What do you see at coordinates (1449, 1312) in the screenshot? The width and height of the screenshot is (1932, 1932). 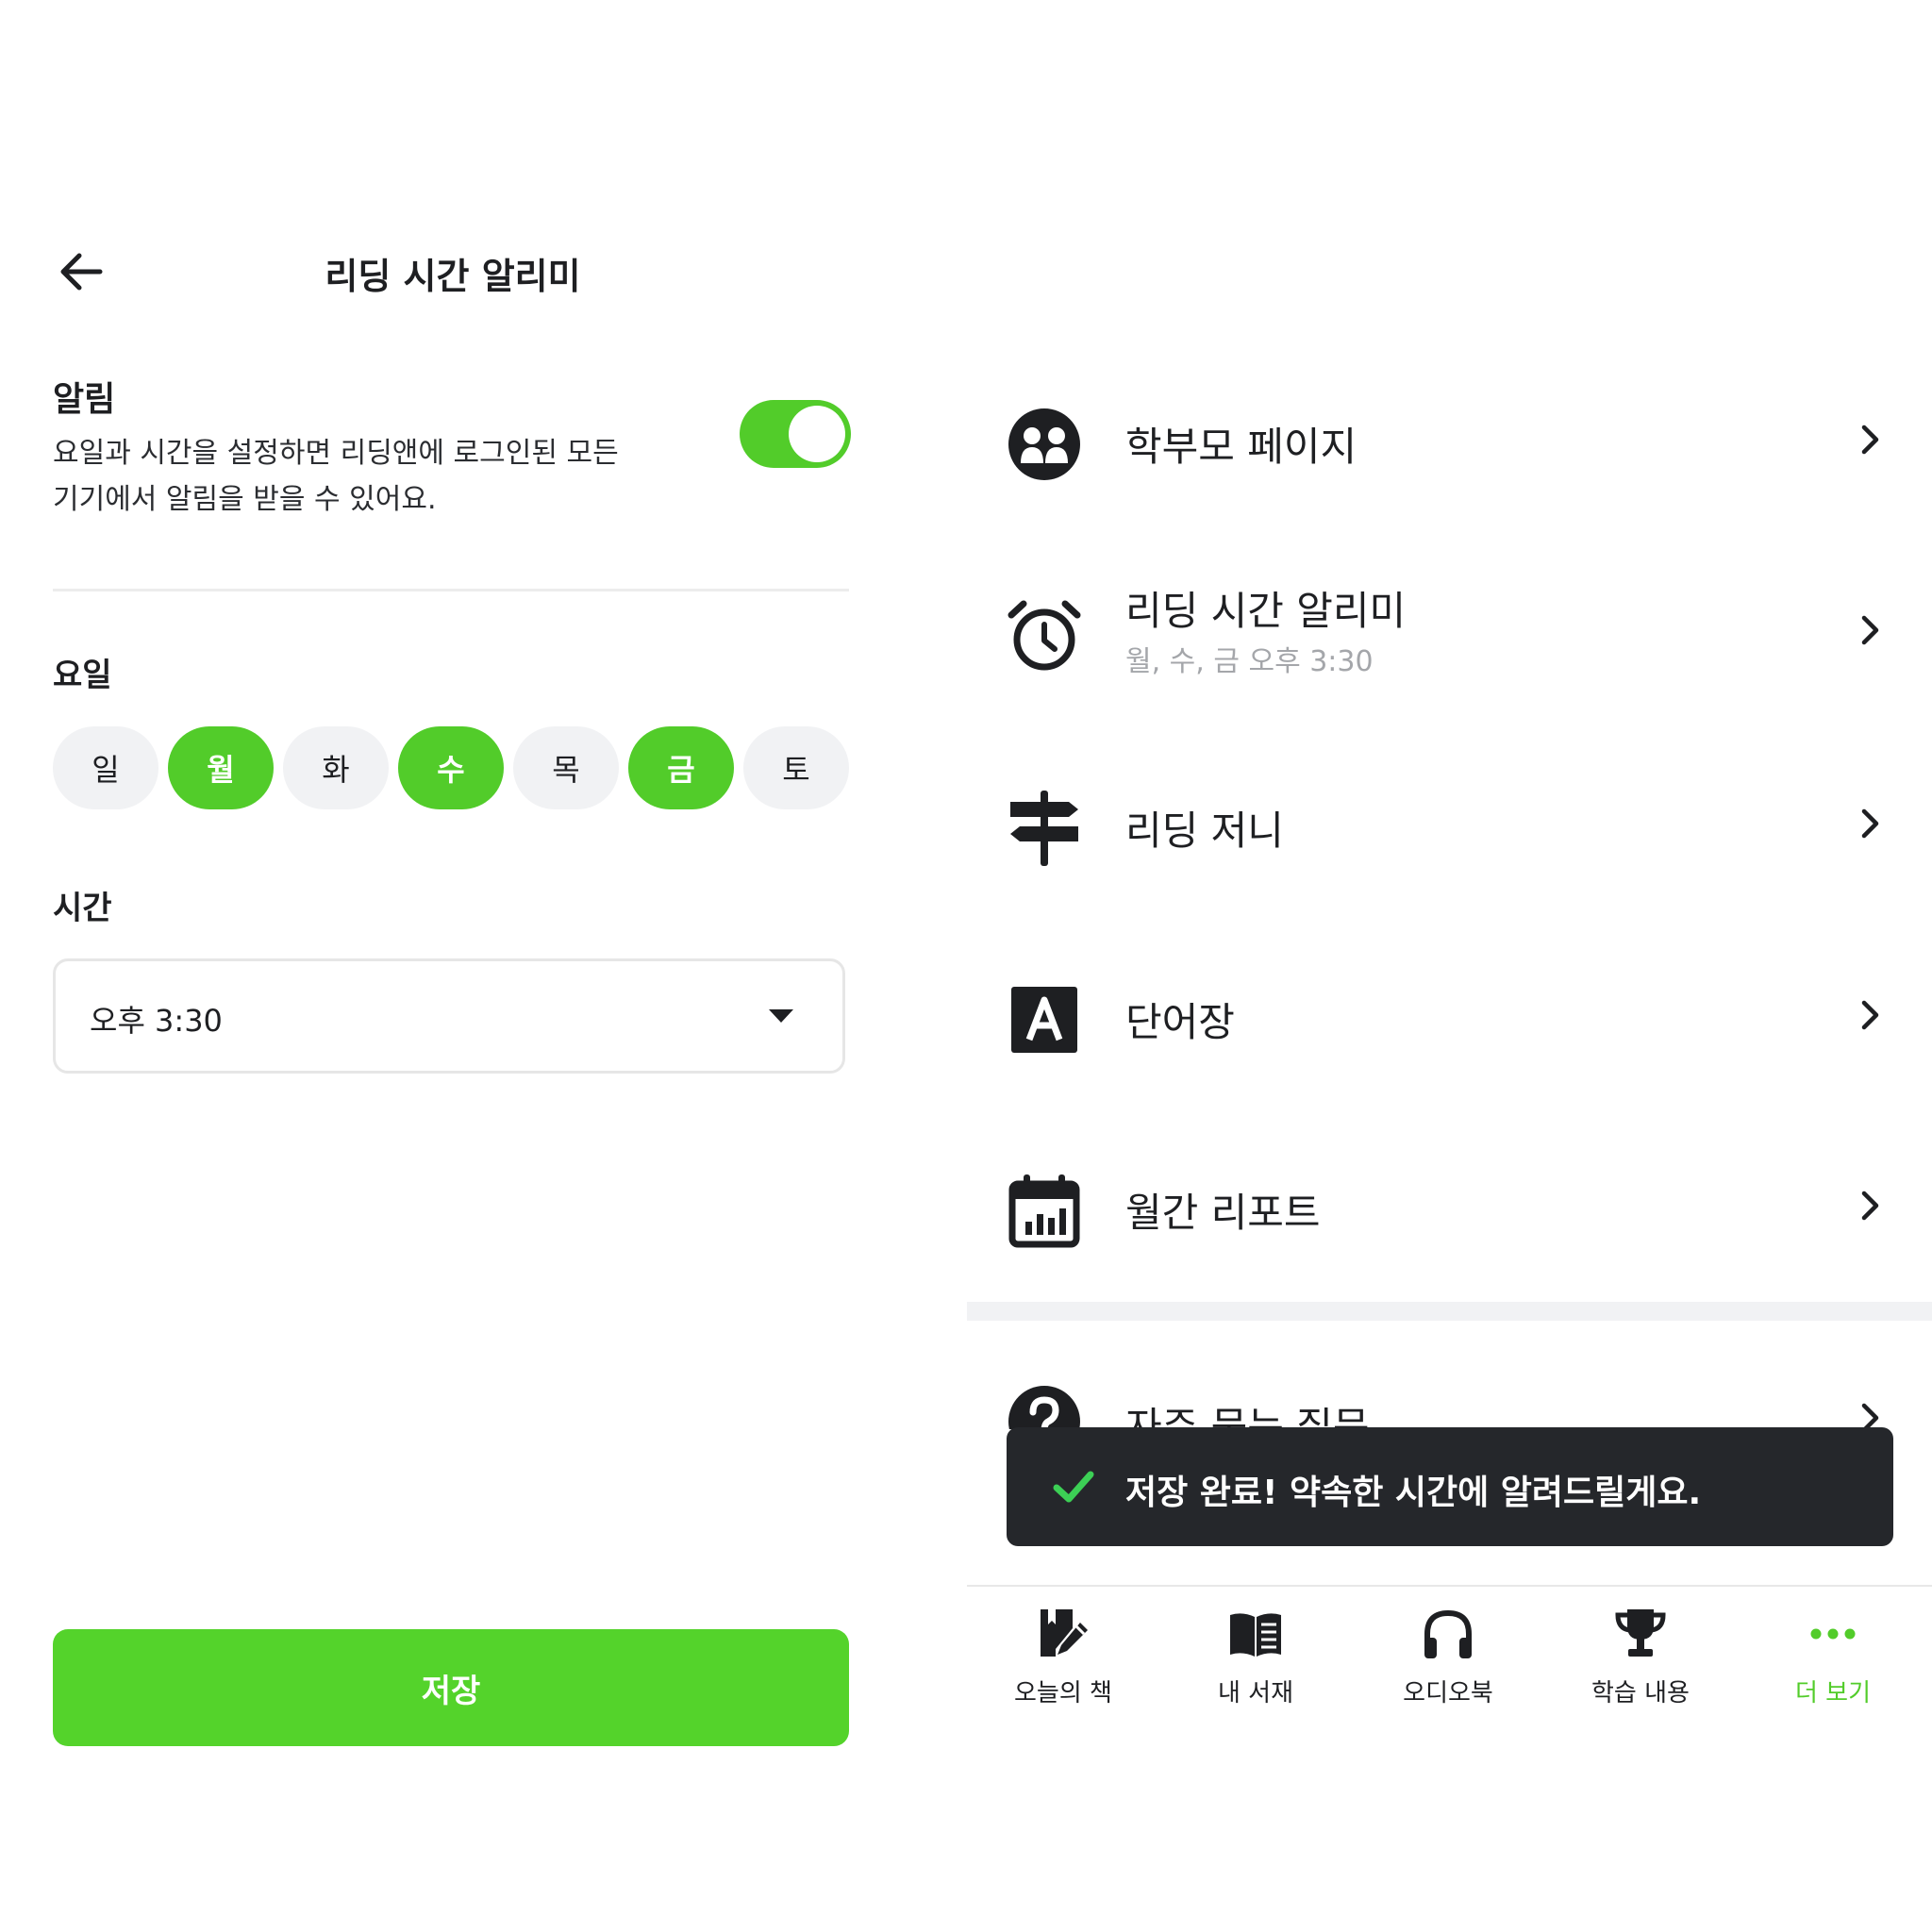 I see `section-divider` at bounding box center [1449, 1312].